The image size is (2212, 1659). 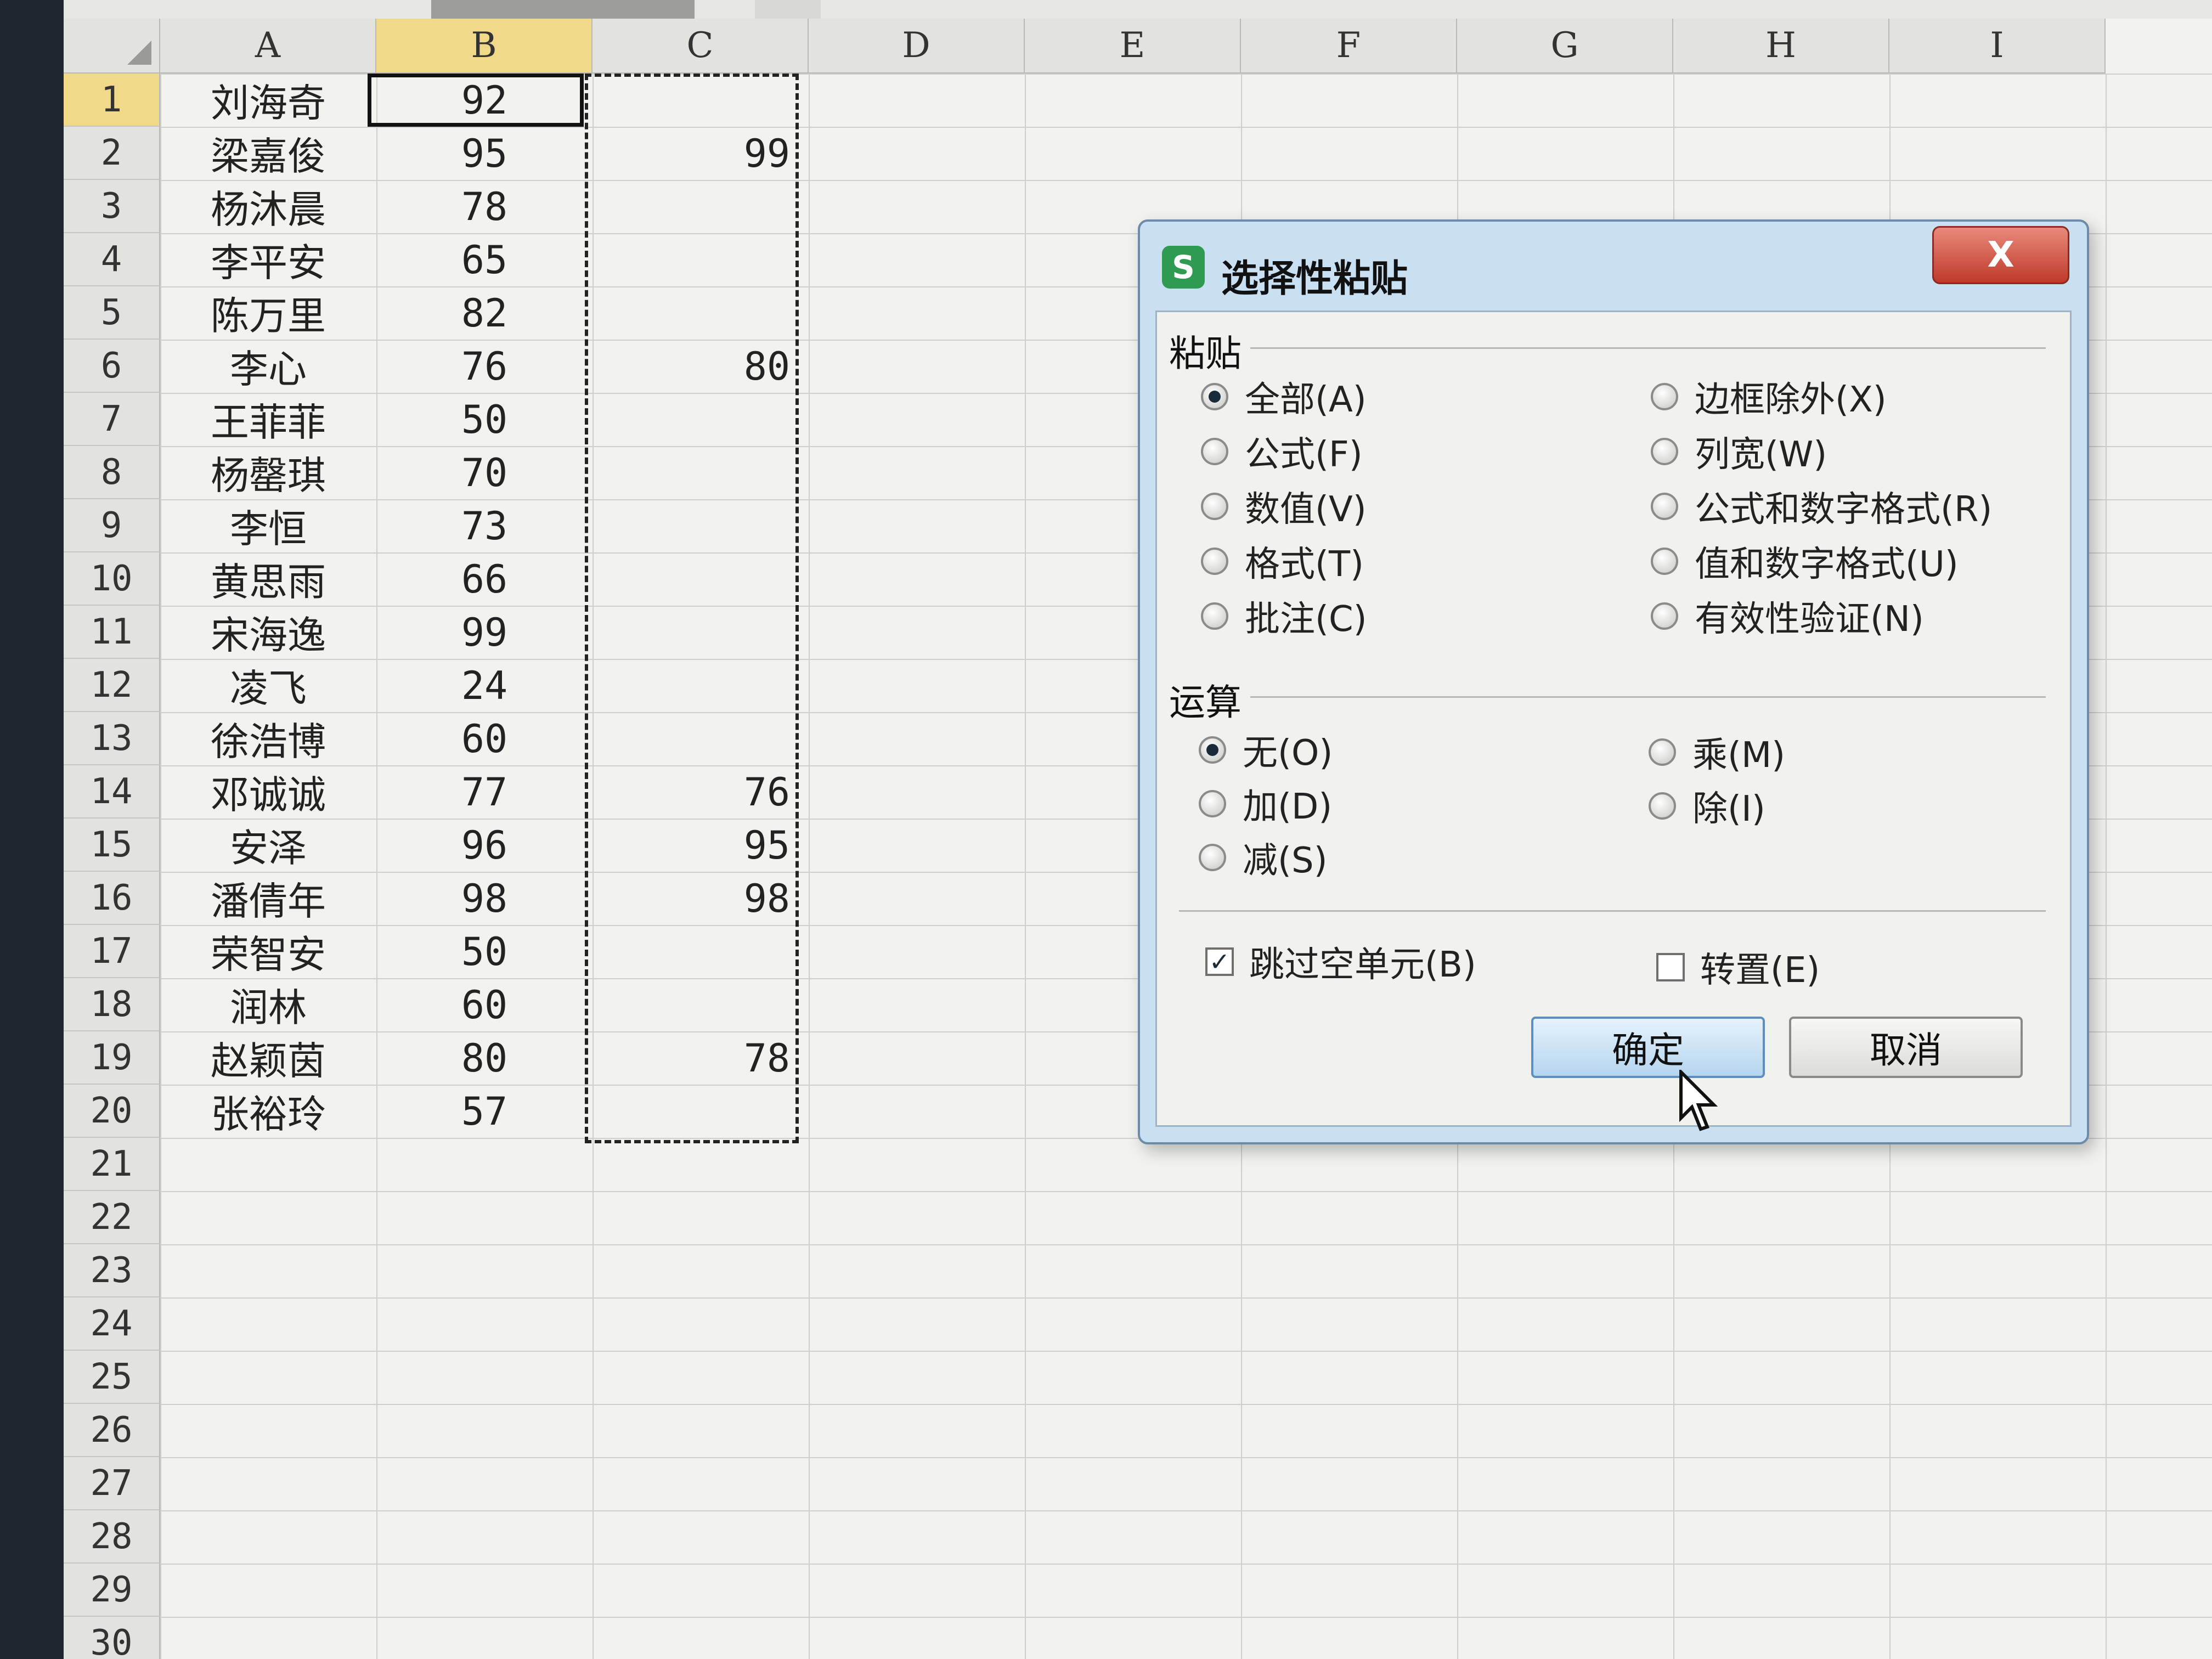 What do you see at coordinates (268, 1005) in the screenshot?
I see `cell-name: 润林` at bounding box center [268, 1005].